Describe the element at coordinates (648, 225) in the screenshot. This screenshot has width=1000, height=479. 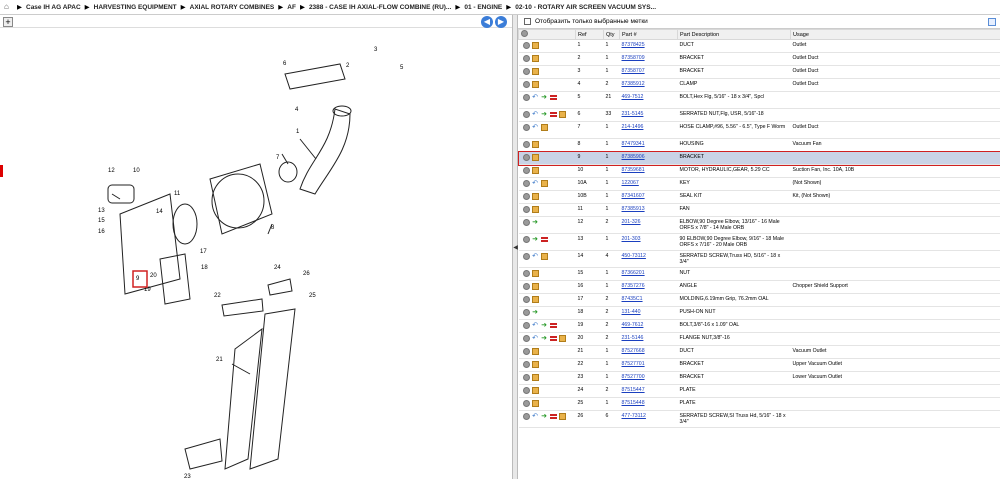
I see `part-number-link: 201-326` at that location.